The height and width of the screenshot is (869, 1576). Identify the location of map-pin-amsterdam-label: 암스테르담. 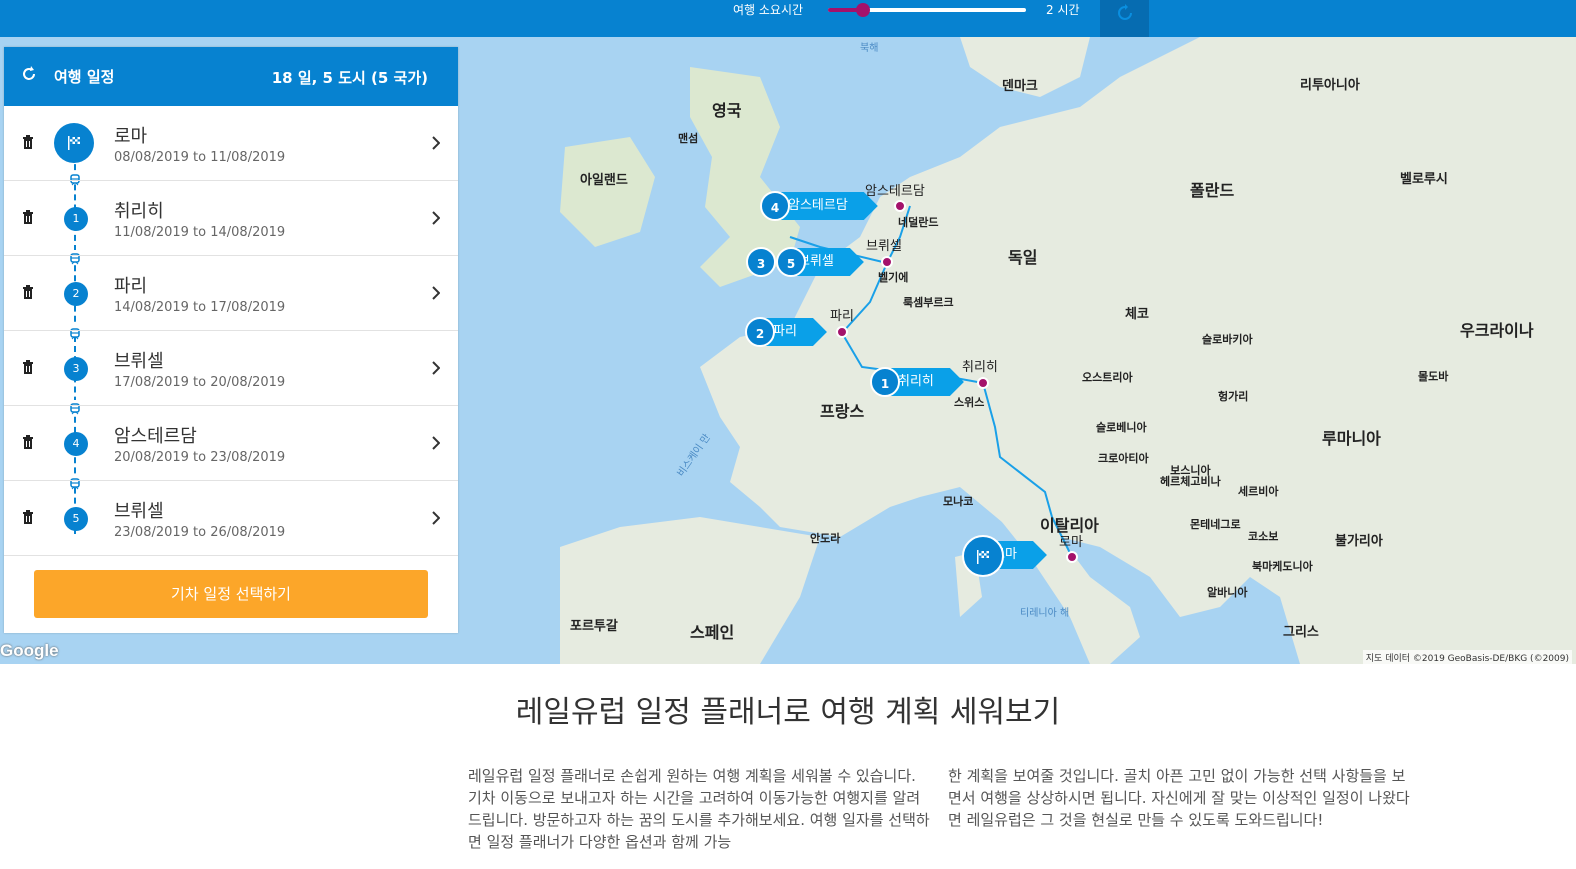
(829, 206).